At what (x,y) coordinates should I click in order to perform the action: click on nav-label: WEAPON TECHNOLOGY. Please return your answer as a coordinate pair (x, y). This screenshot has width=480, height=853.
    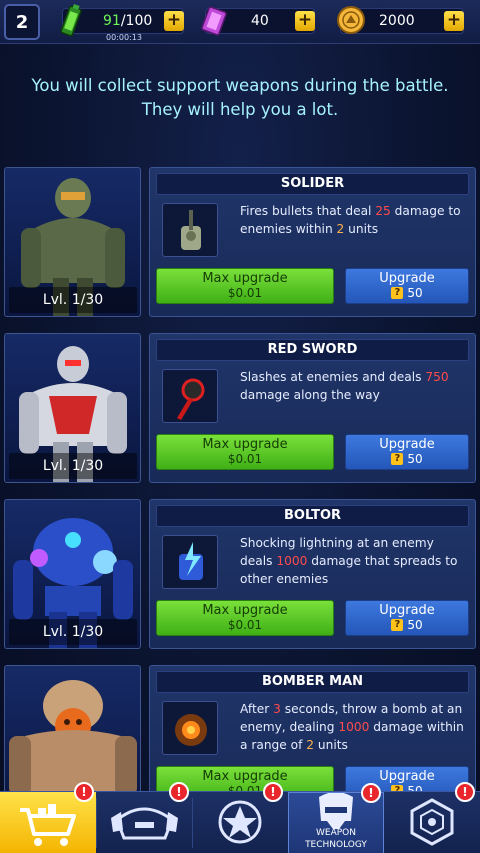
    Looking at the image, I should click on (336, 839).